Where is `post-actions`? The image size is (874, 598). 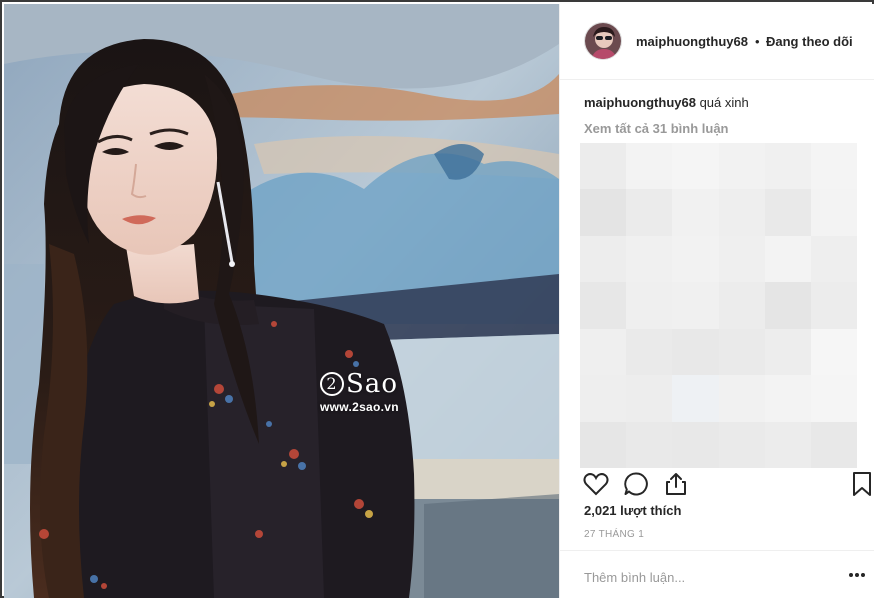
post-actions is located at coordinates (717, 484).